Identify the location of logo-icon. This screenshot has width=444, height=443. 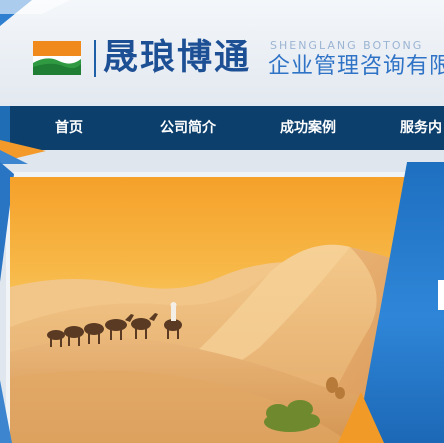
(57, 58).